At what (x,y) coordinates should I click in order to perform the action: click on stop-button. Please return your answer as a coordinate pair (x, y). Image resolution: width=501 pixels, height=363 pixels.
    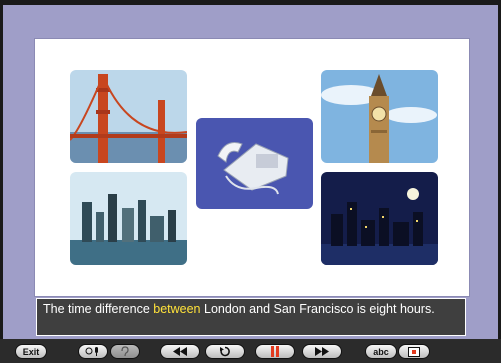
    Looking at the image, I should click on (414, 351).